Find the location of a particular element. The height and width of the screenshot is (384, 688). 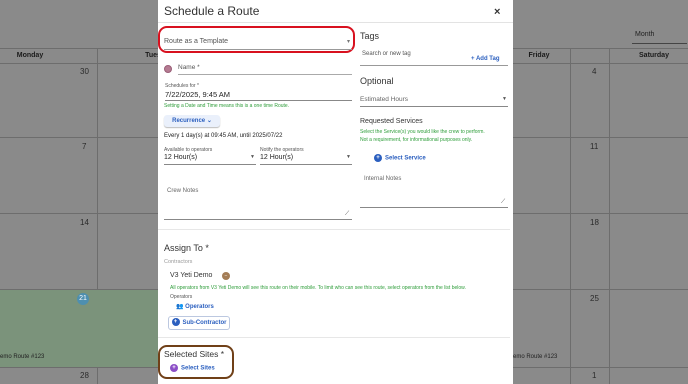

date-cell: 1 is located at coordinates (594, 375).